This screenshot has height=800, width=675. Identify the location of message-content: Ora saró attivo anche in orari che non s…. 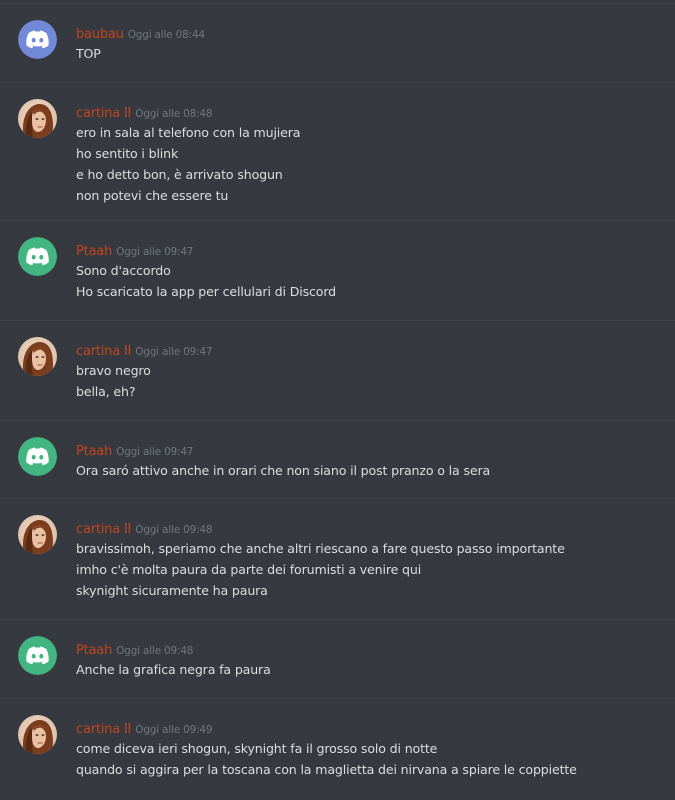
(283, 470).